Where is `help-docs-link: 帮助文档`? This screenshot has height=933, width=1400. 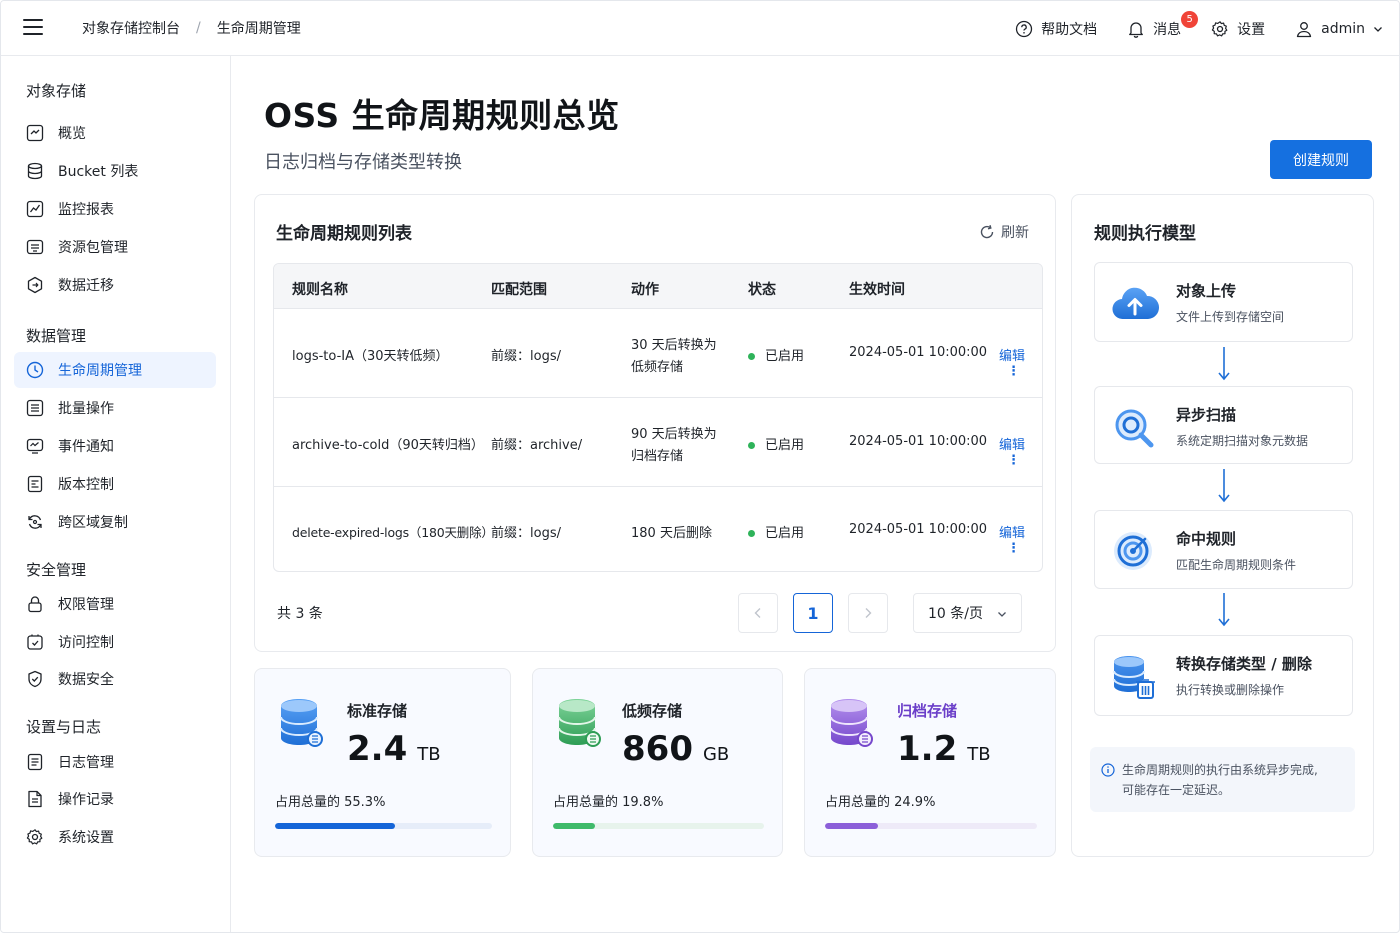
help-docs-link: 帮助文档 is located at coordinates (1056, 29).